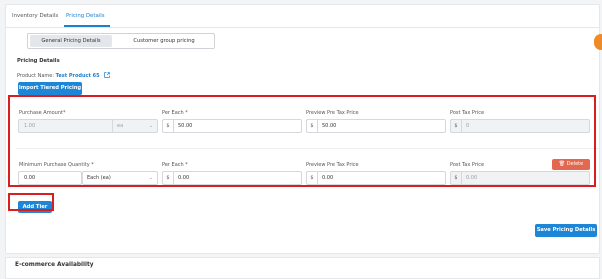 The image size is (602, 279). Describe the element at coordinates (87, 26) in the screenshot. I see `active-tab-indicator` at that location.